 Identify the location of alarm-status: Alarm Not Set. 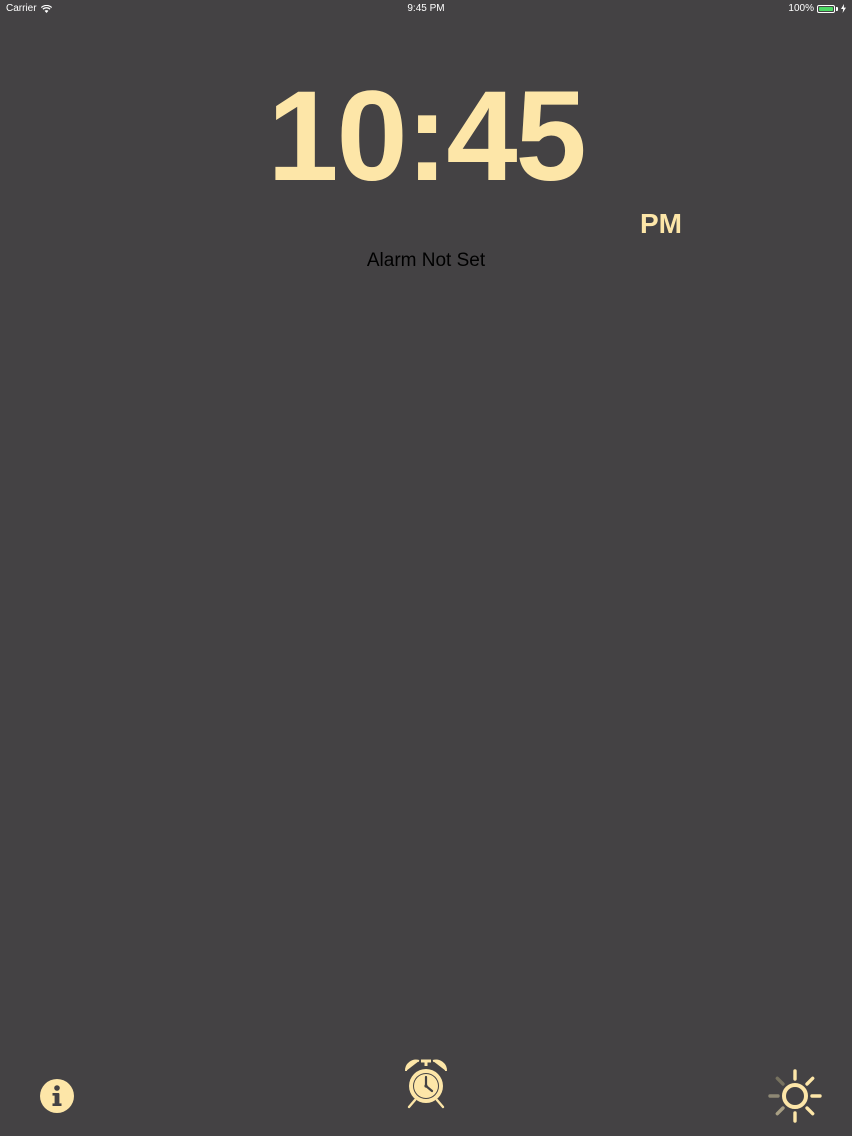
(426, 260).